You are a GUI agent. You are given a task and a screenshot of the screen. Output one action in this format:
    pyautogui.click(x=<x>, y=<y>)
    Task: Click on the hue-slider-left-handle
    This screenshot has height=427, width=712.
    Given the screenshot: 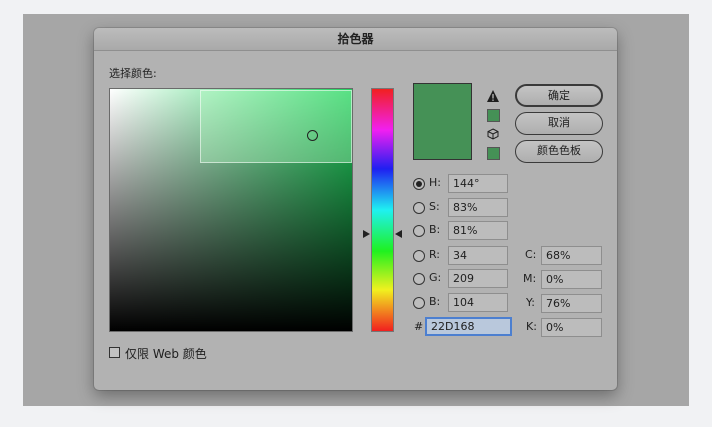 What is the action you would take?
    pyautogui.click(x=366, y=234)
    